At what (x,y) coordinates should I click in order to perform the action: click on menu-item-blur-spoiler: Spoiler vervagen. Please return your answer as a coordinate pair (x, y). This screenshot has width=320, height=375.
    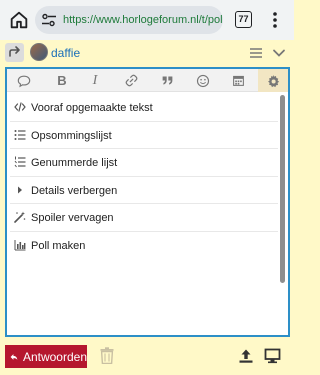
    Looking at the image, I should click on (144, 218).